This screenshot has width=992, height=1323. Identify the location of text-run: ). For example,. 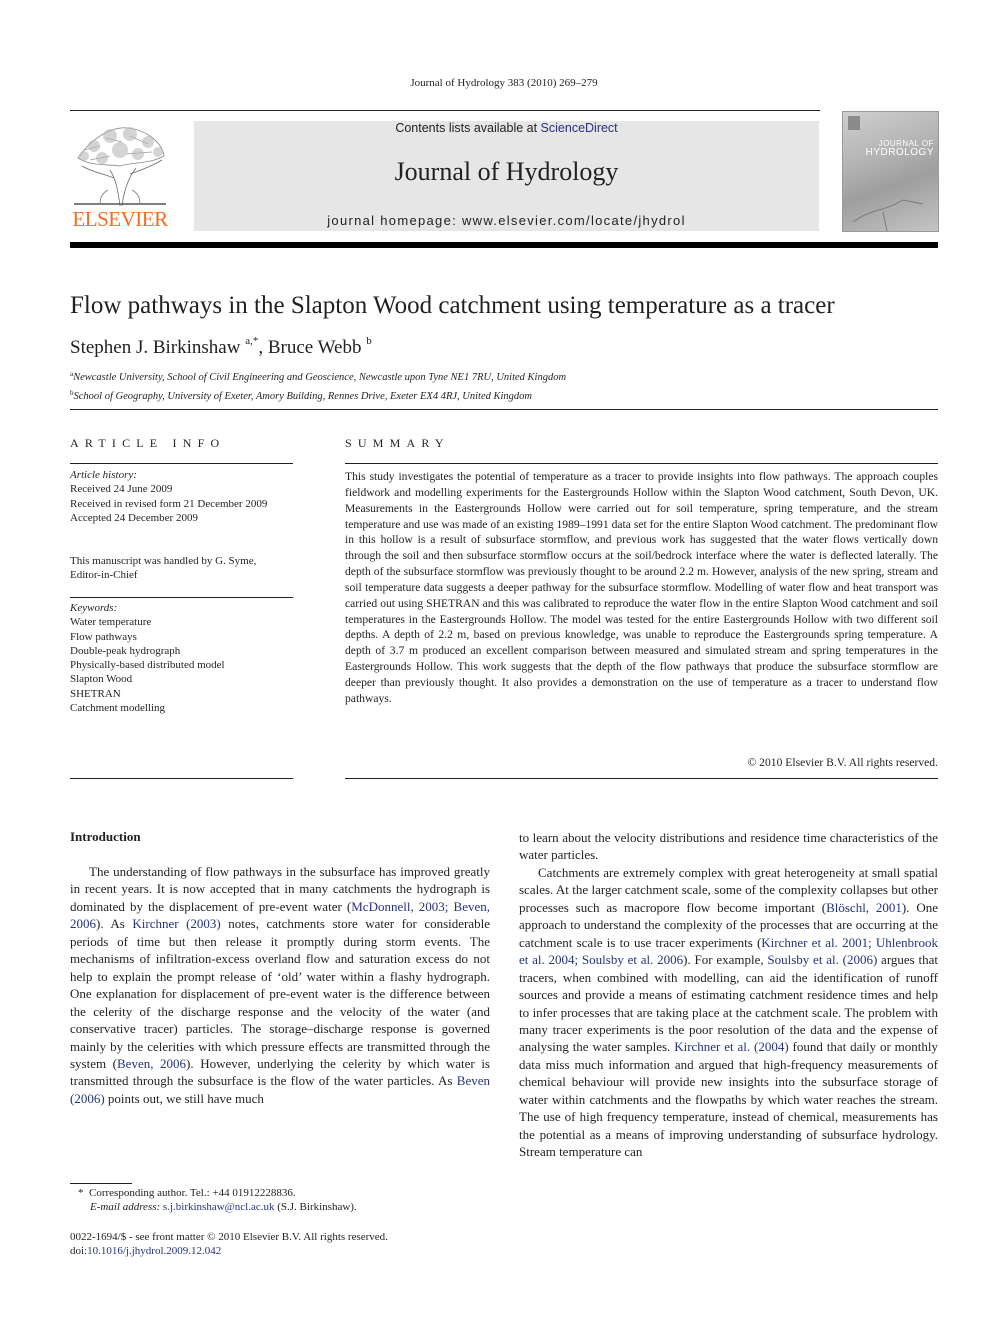
(725, 960).